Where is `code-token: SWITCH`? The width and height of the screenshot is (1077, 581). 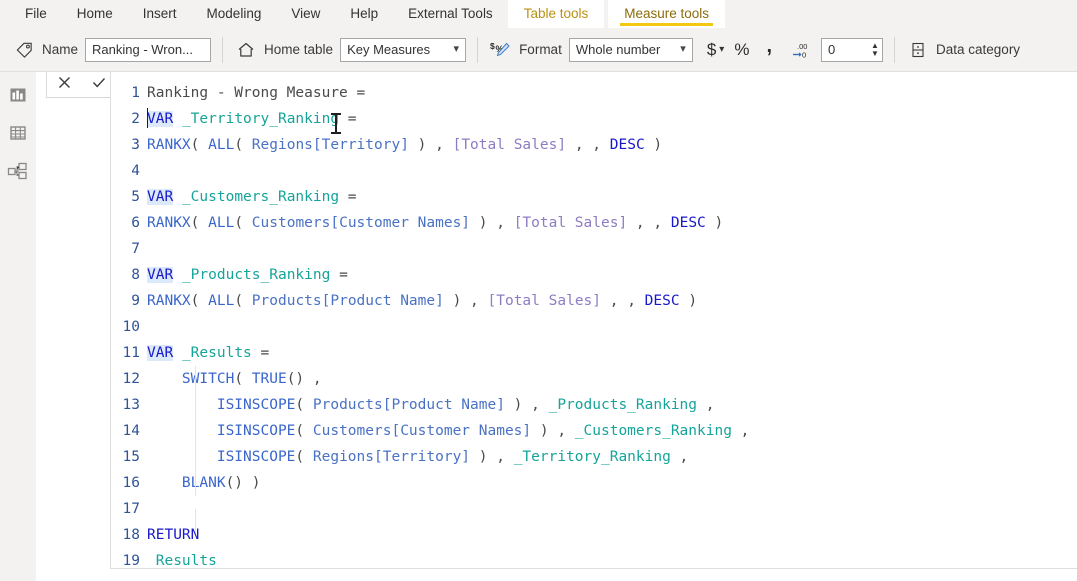 code-token: SWITCH is located at coordinates (208, 379).